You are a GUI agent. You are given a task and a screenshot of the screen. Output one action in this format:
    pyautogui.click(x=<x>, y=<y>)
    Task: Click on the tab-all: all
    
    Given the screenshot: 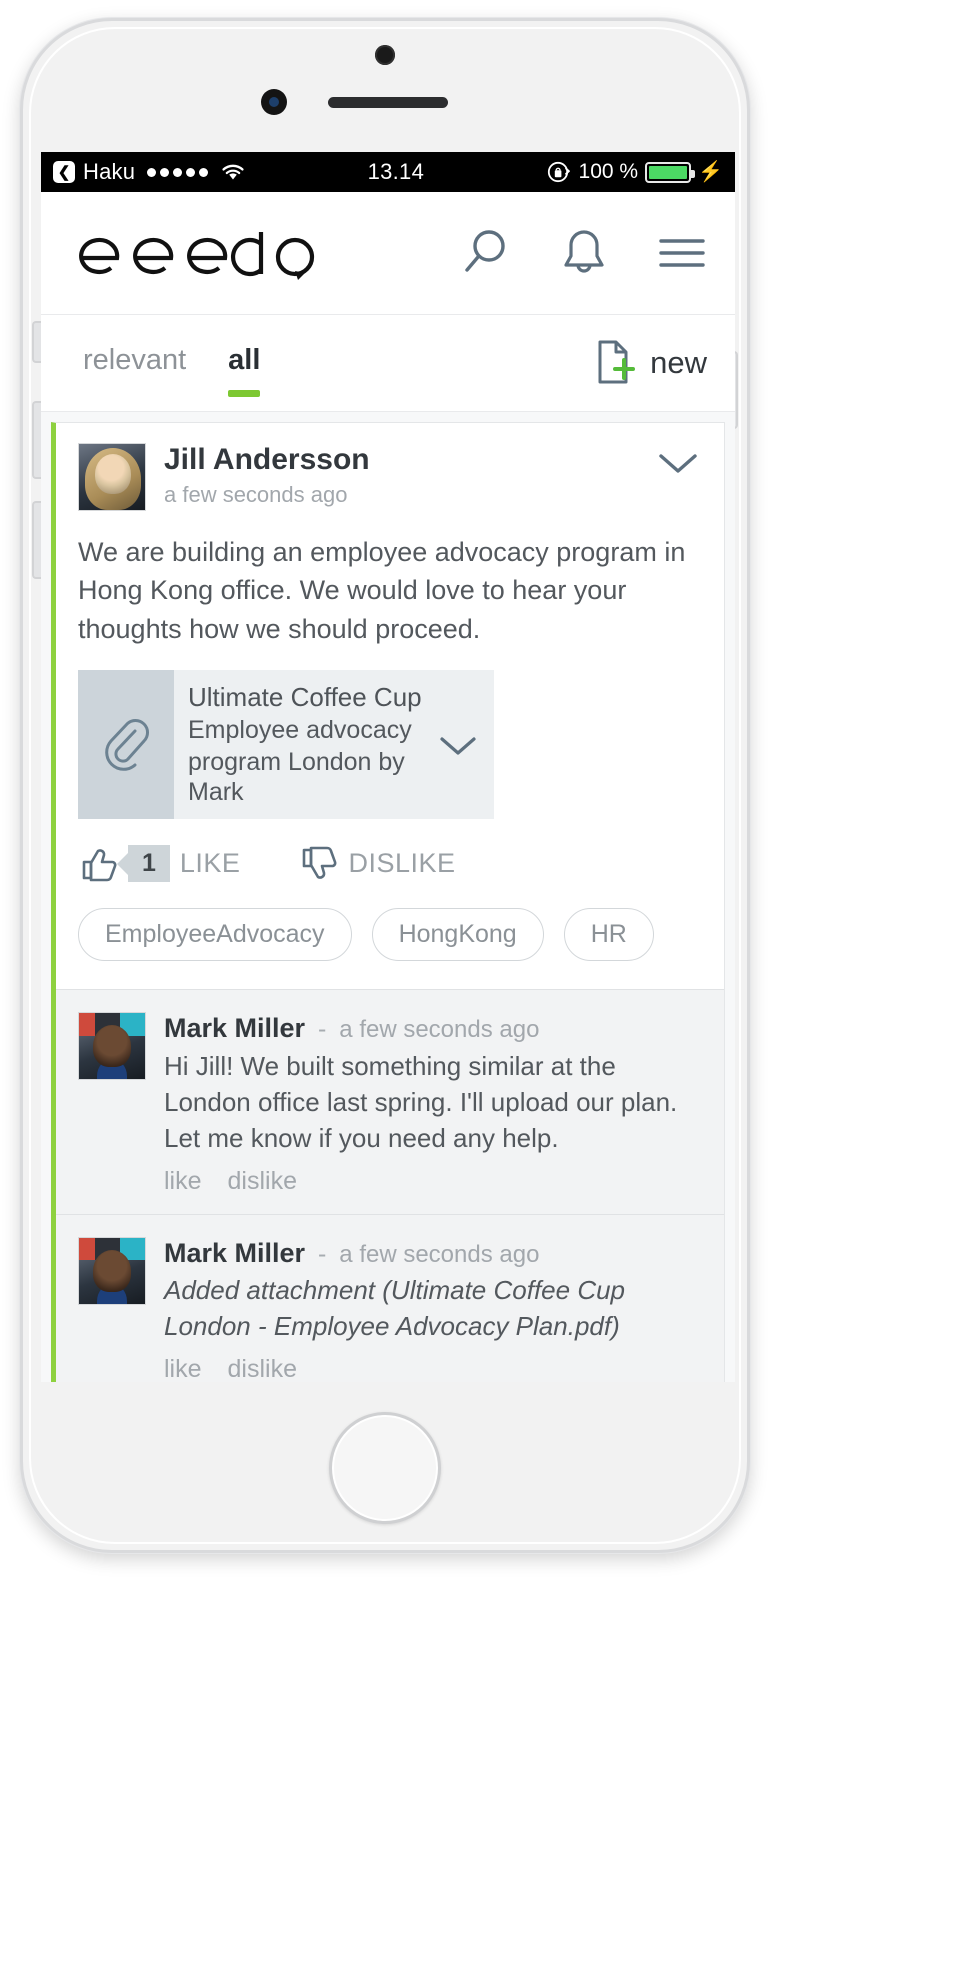 What is the action you would take?
    pyautogui.click(x=244, y=370)
    